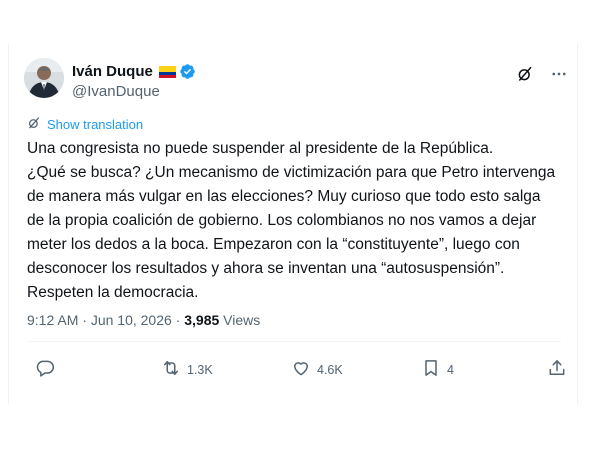  Describe the element at coordinates (37, 124) in the screenshot. I see `translate-icon` at that location.